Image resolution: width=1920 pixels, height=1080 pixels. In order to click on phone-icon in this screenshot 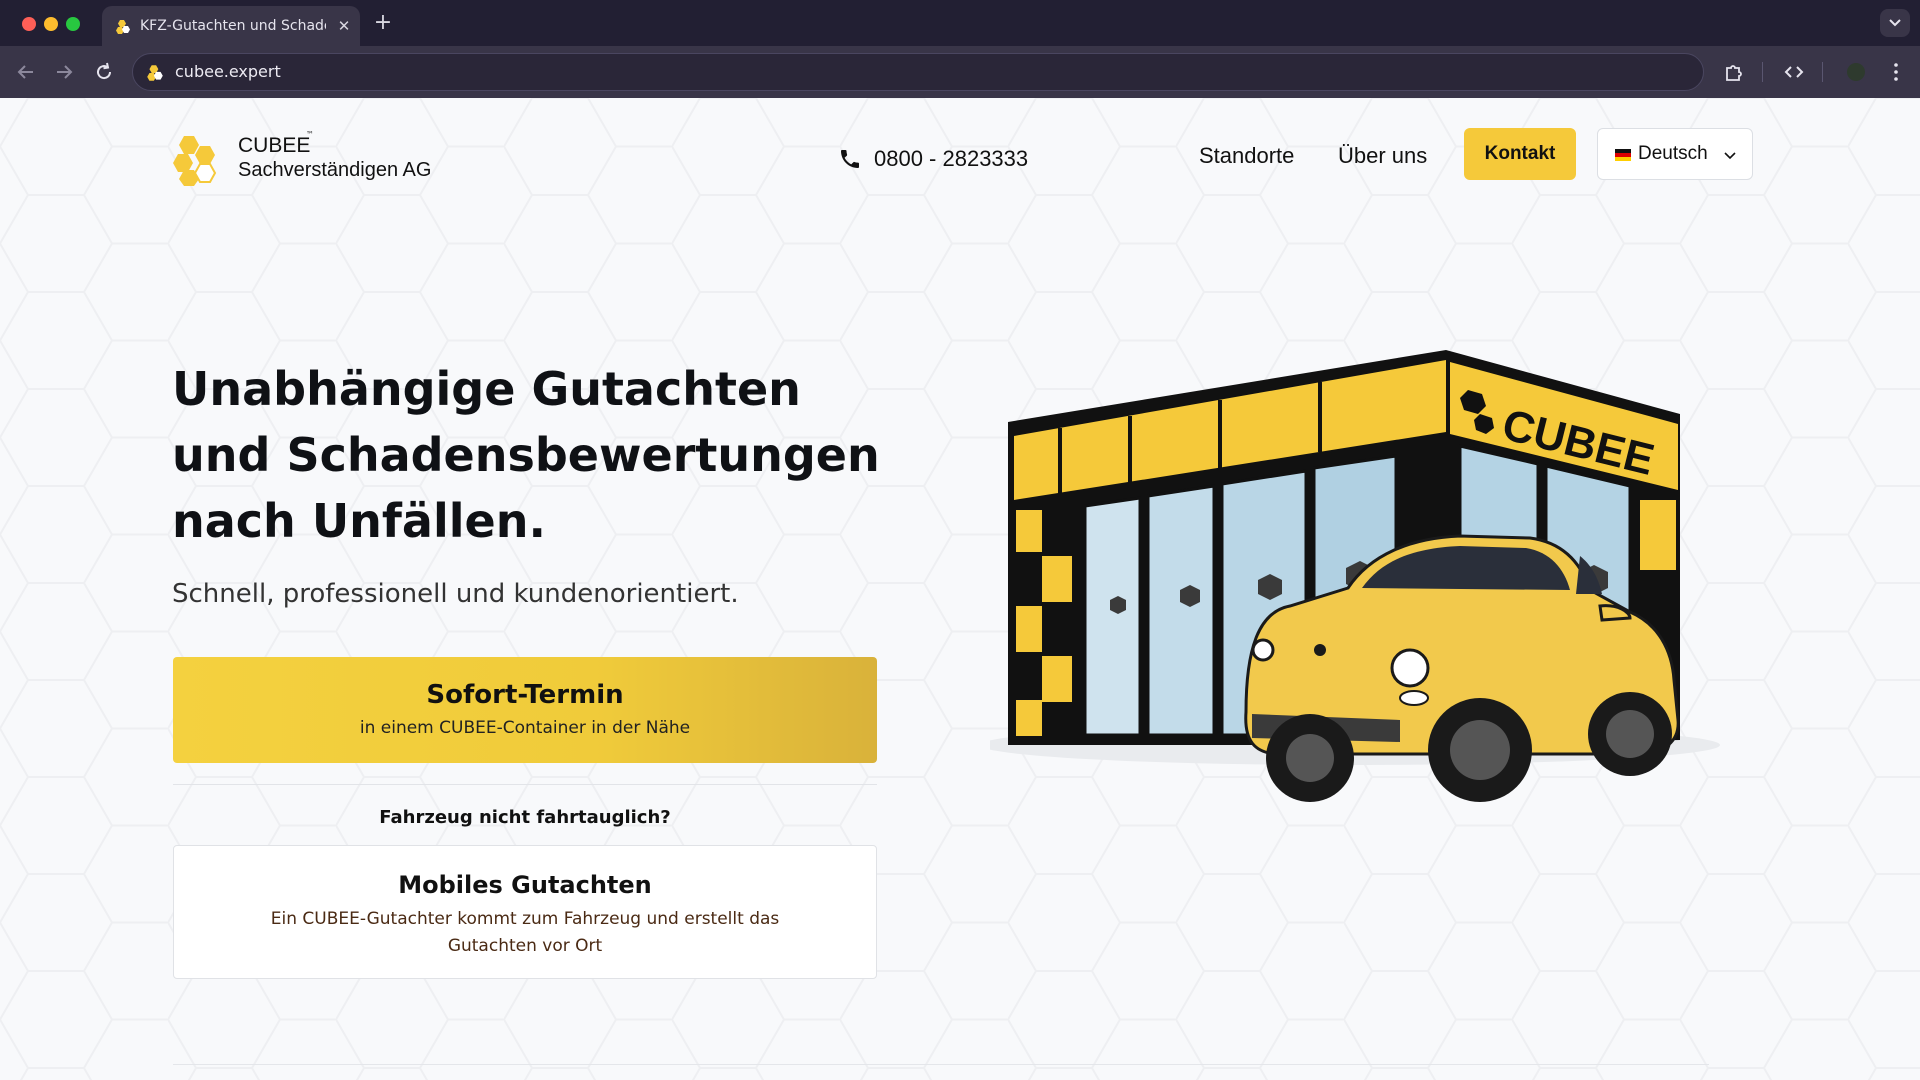, I will do `click(850, 159)`.